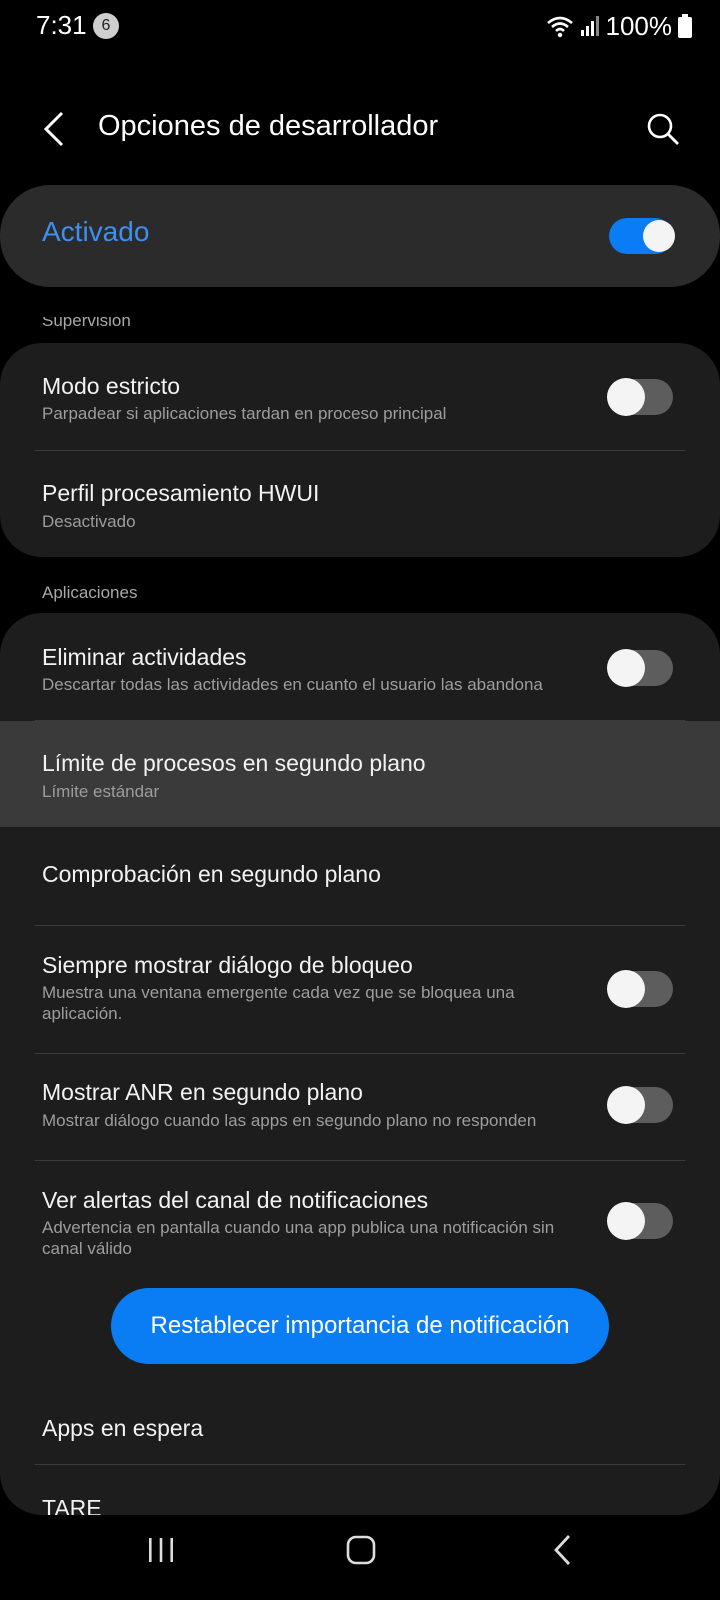  Describe the element at coordinates (72, 1505) in the screenshot. I see `list-item-title: TARE` at that location.